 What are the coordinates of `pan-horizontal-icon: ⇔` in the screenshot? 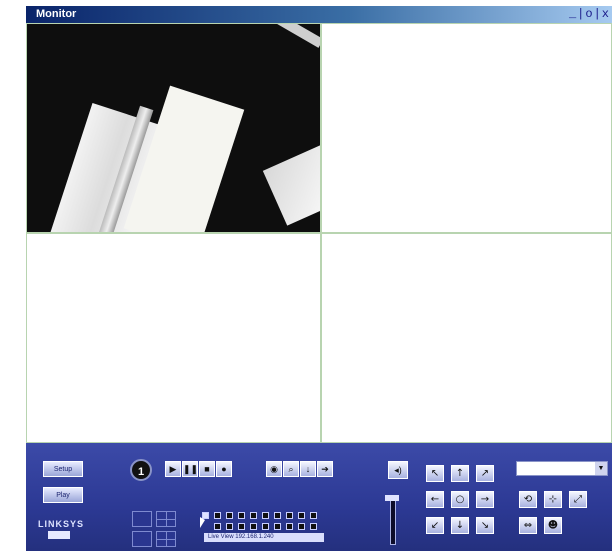 It's located at (528, 525).